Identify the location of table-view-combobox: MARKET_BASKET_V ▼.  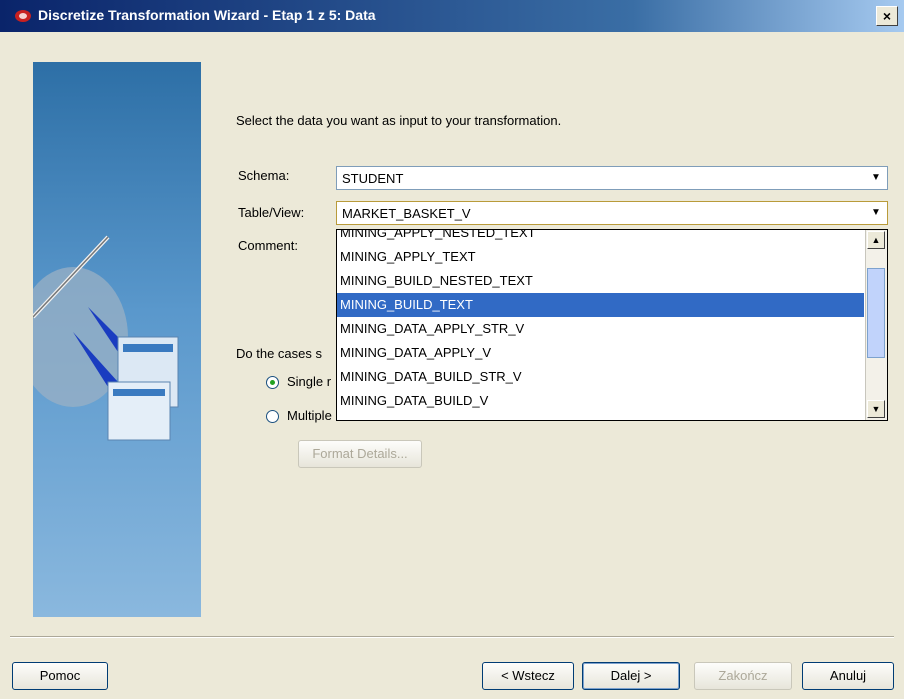
(612, 213).